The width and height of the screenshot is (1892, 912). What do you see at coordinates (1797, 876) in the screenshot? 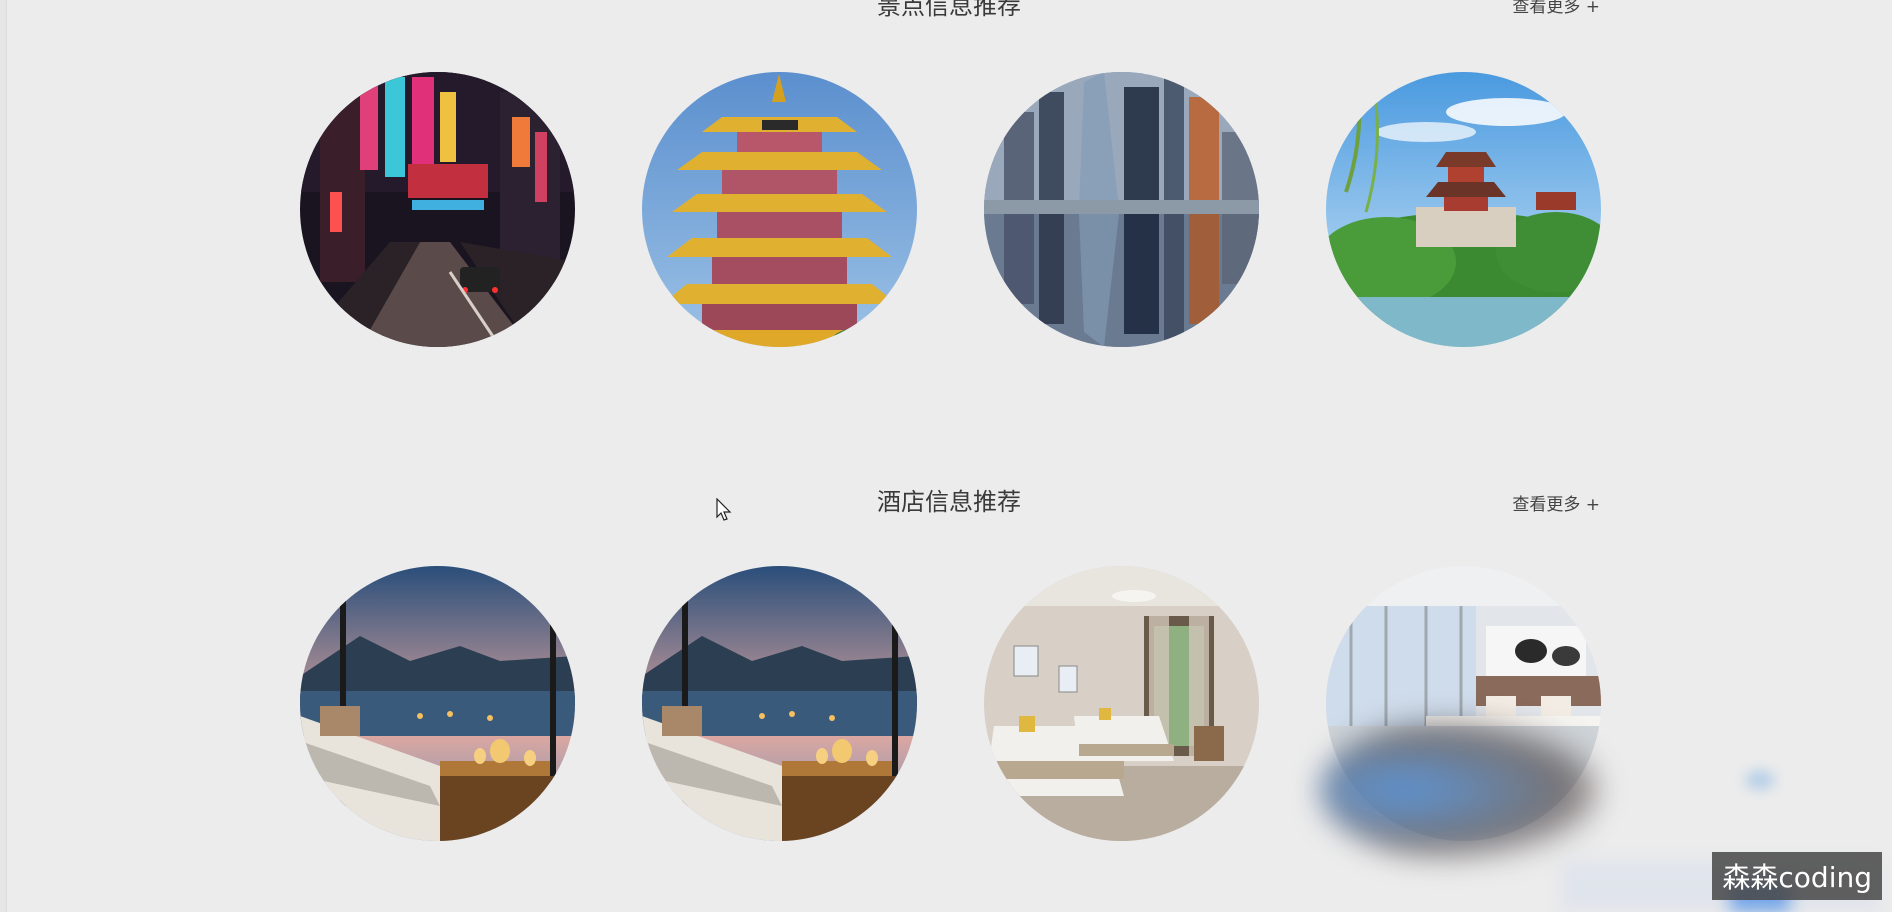
I see `watermark: 森森coding` at bounding box center [1797, 876].